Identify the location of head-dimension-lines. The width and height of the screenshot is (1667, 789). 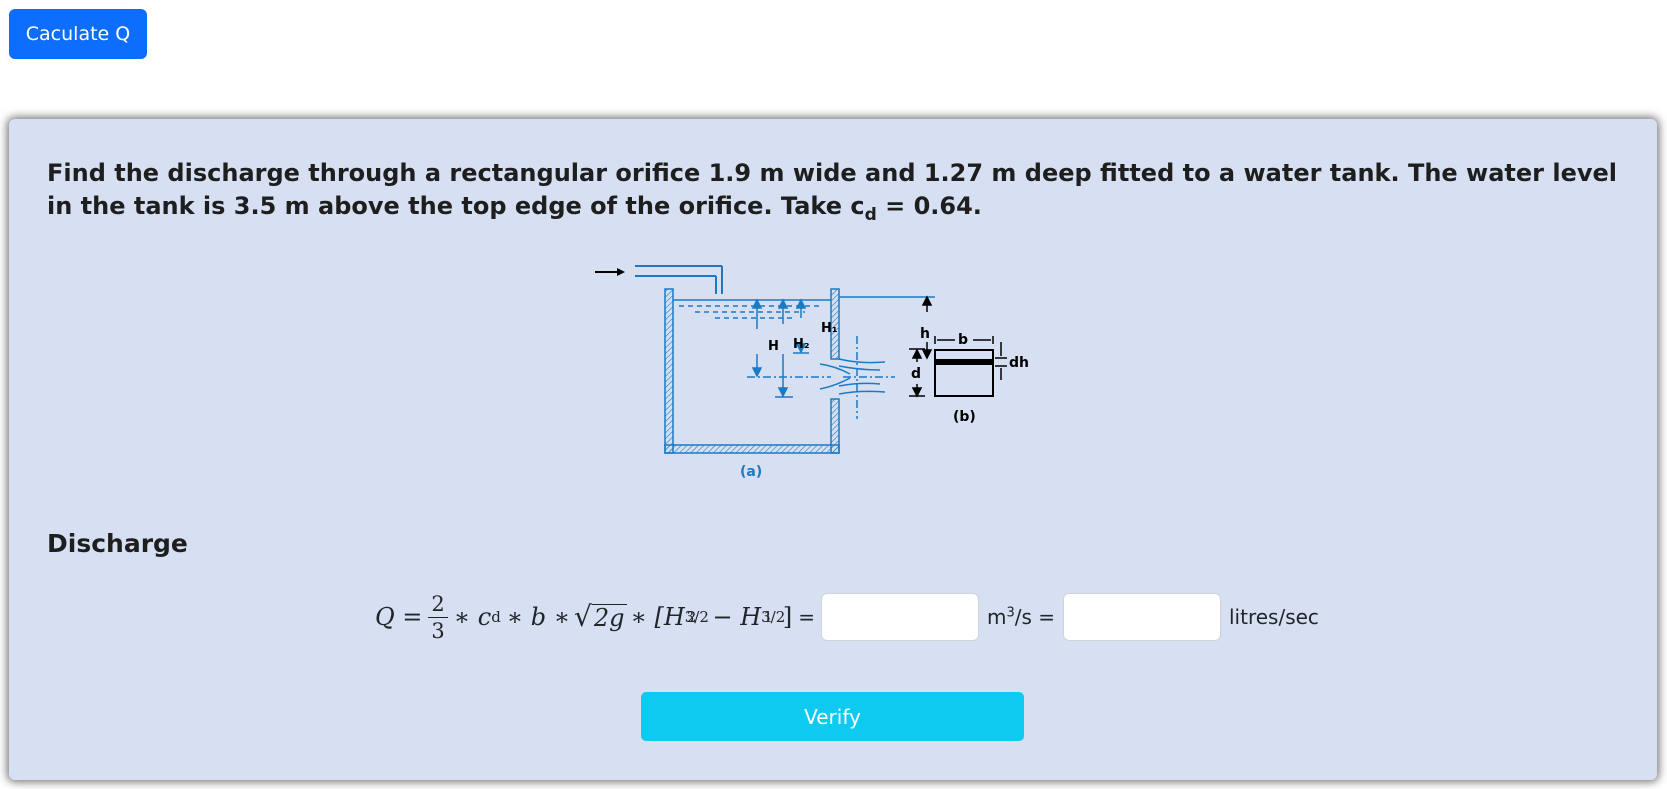
(789, 348).